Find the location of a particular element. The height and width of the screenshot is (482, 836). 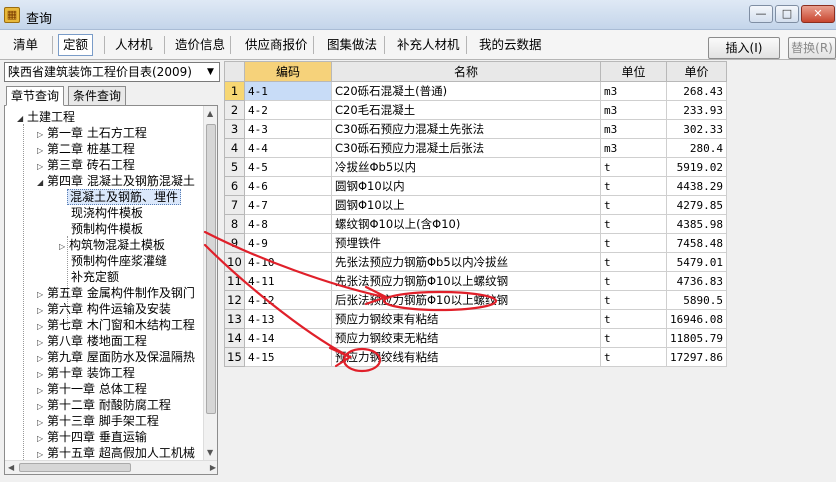

tree-root: ◢ 土建工程 is located at coordinates (46, 117).